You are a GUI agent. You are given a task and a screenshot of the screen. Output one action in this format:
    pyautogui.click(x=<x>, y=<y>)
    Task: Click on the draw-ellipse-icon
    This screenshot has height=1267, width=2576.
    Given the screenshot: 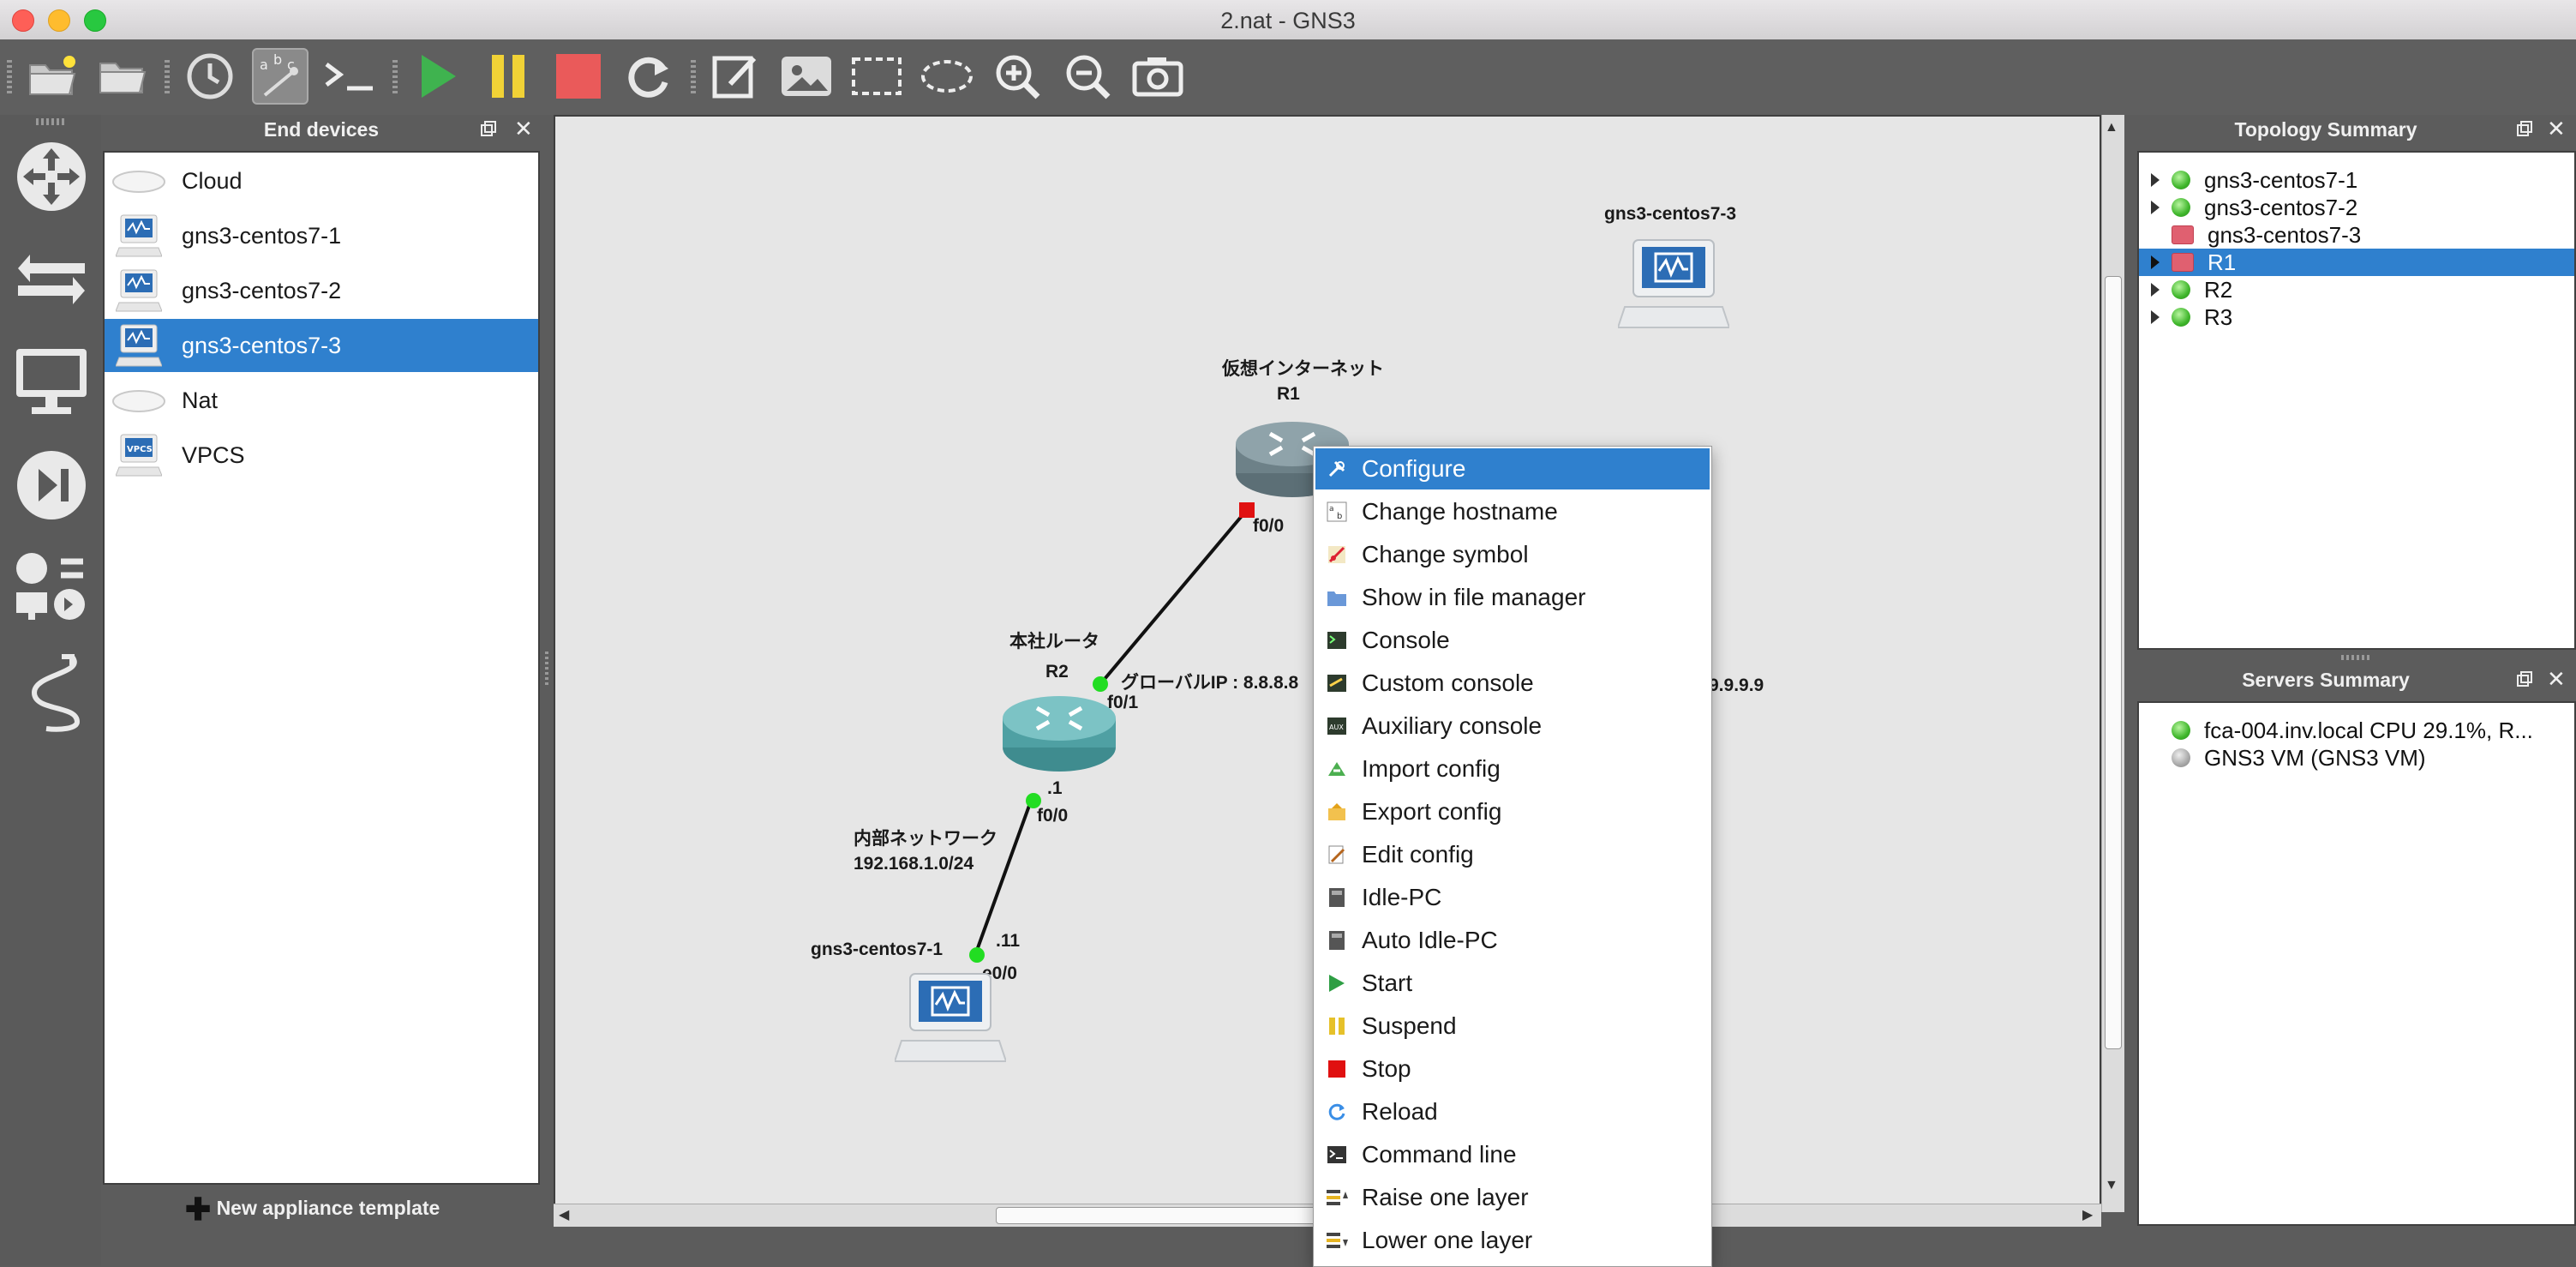 What is the action you would take?
    pyautogui.click(x=947, y=76)
    